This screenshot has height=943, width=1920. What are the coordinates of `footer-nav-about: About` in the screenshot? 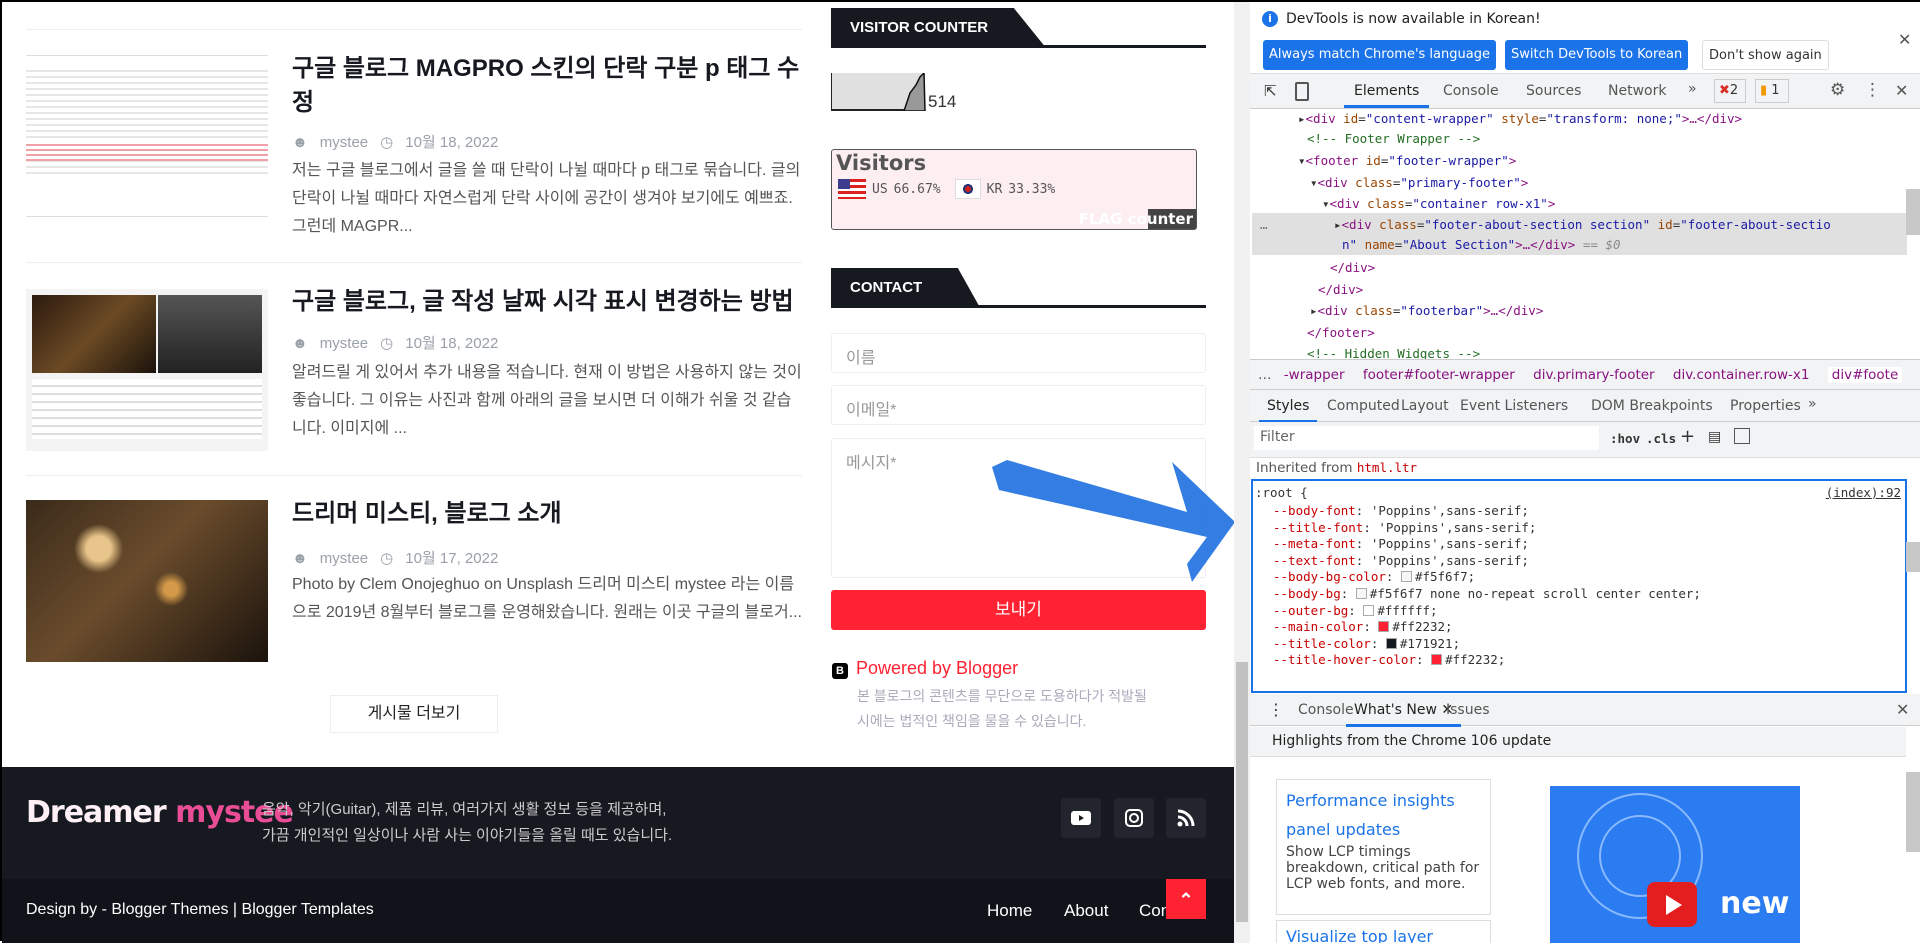 It's located at (1086, 911).